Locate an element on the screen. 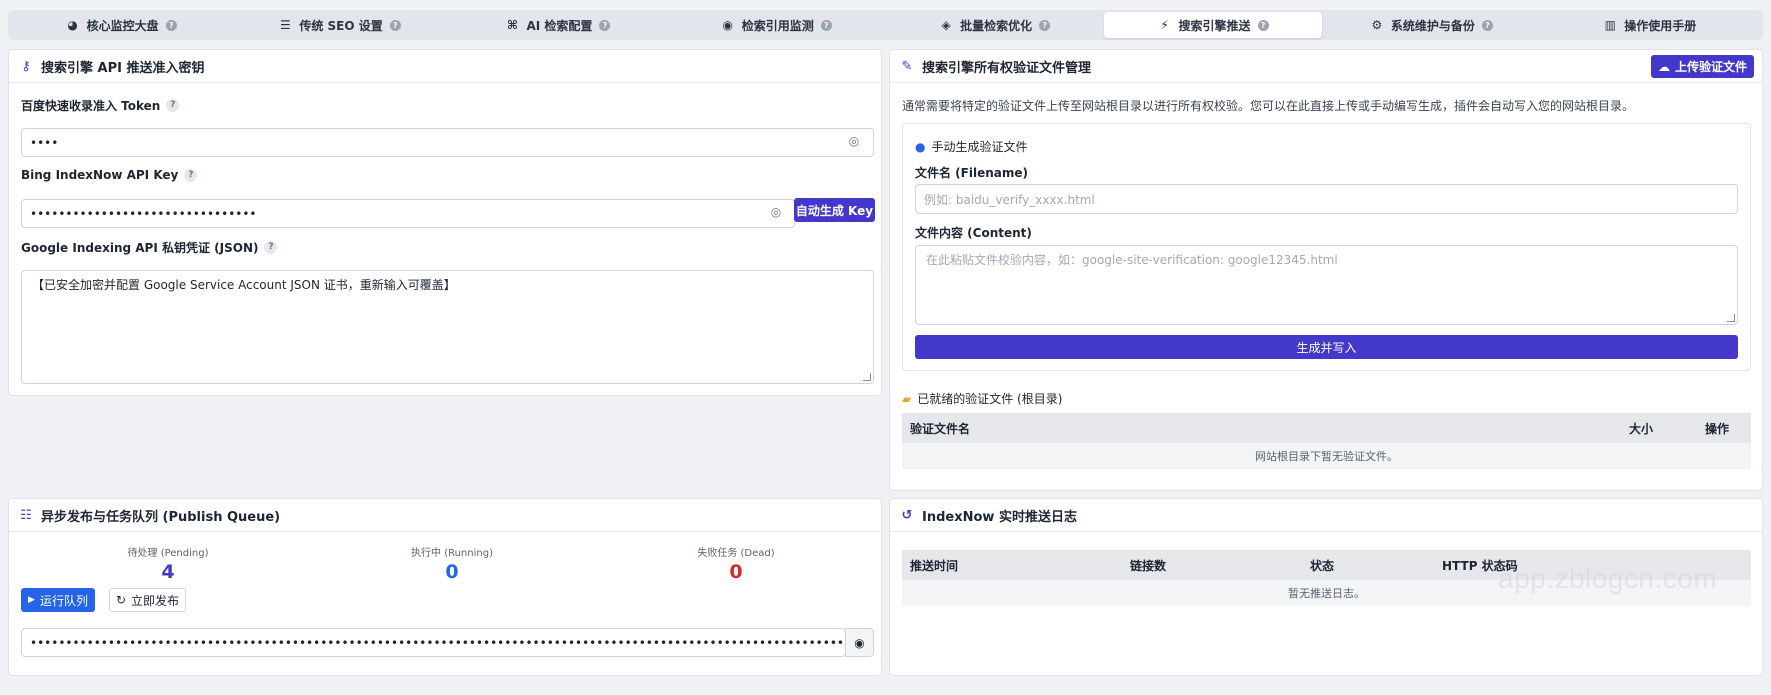 The image size is (1771, 695). tab-batch-optimize: ◈ 批量检索优化 ? is located at coordinates (995, 25).